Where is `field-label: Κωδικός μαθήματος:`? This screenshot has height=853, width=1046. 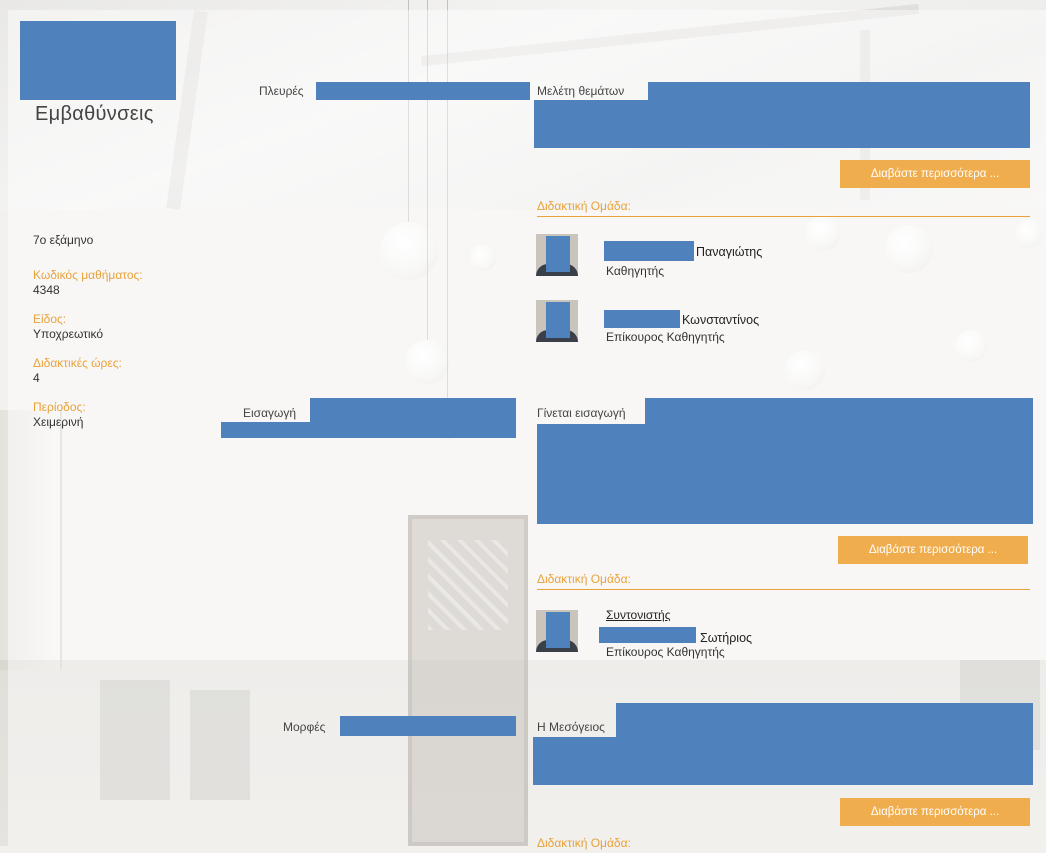
field-label: Κωδικός μαθήματος: is located at coordinates (88, 275).